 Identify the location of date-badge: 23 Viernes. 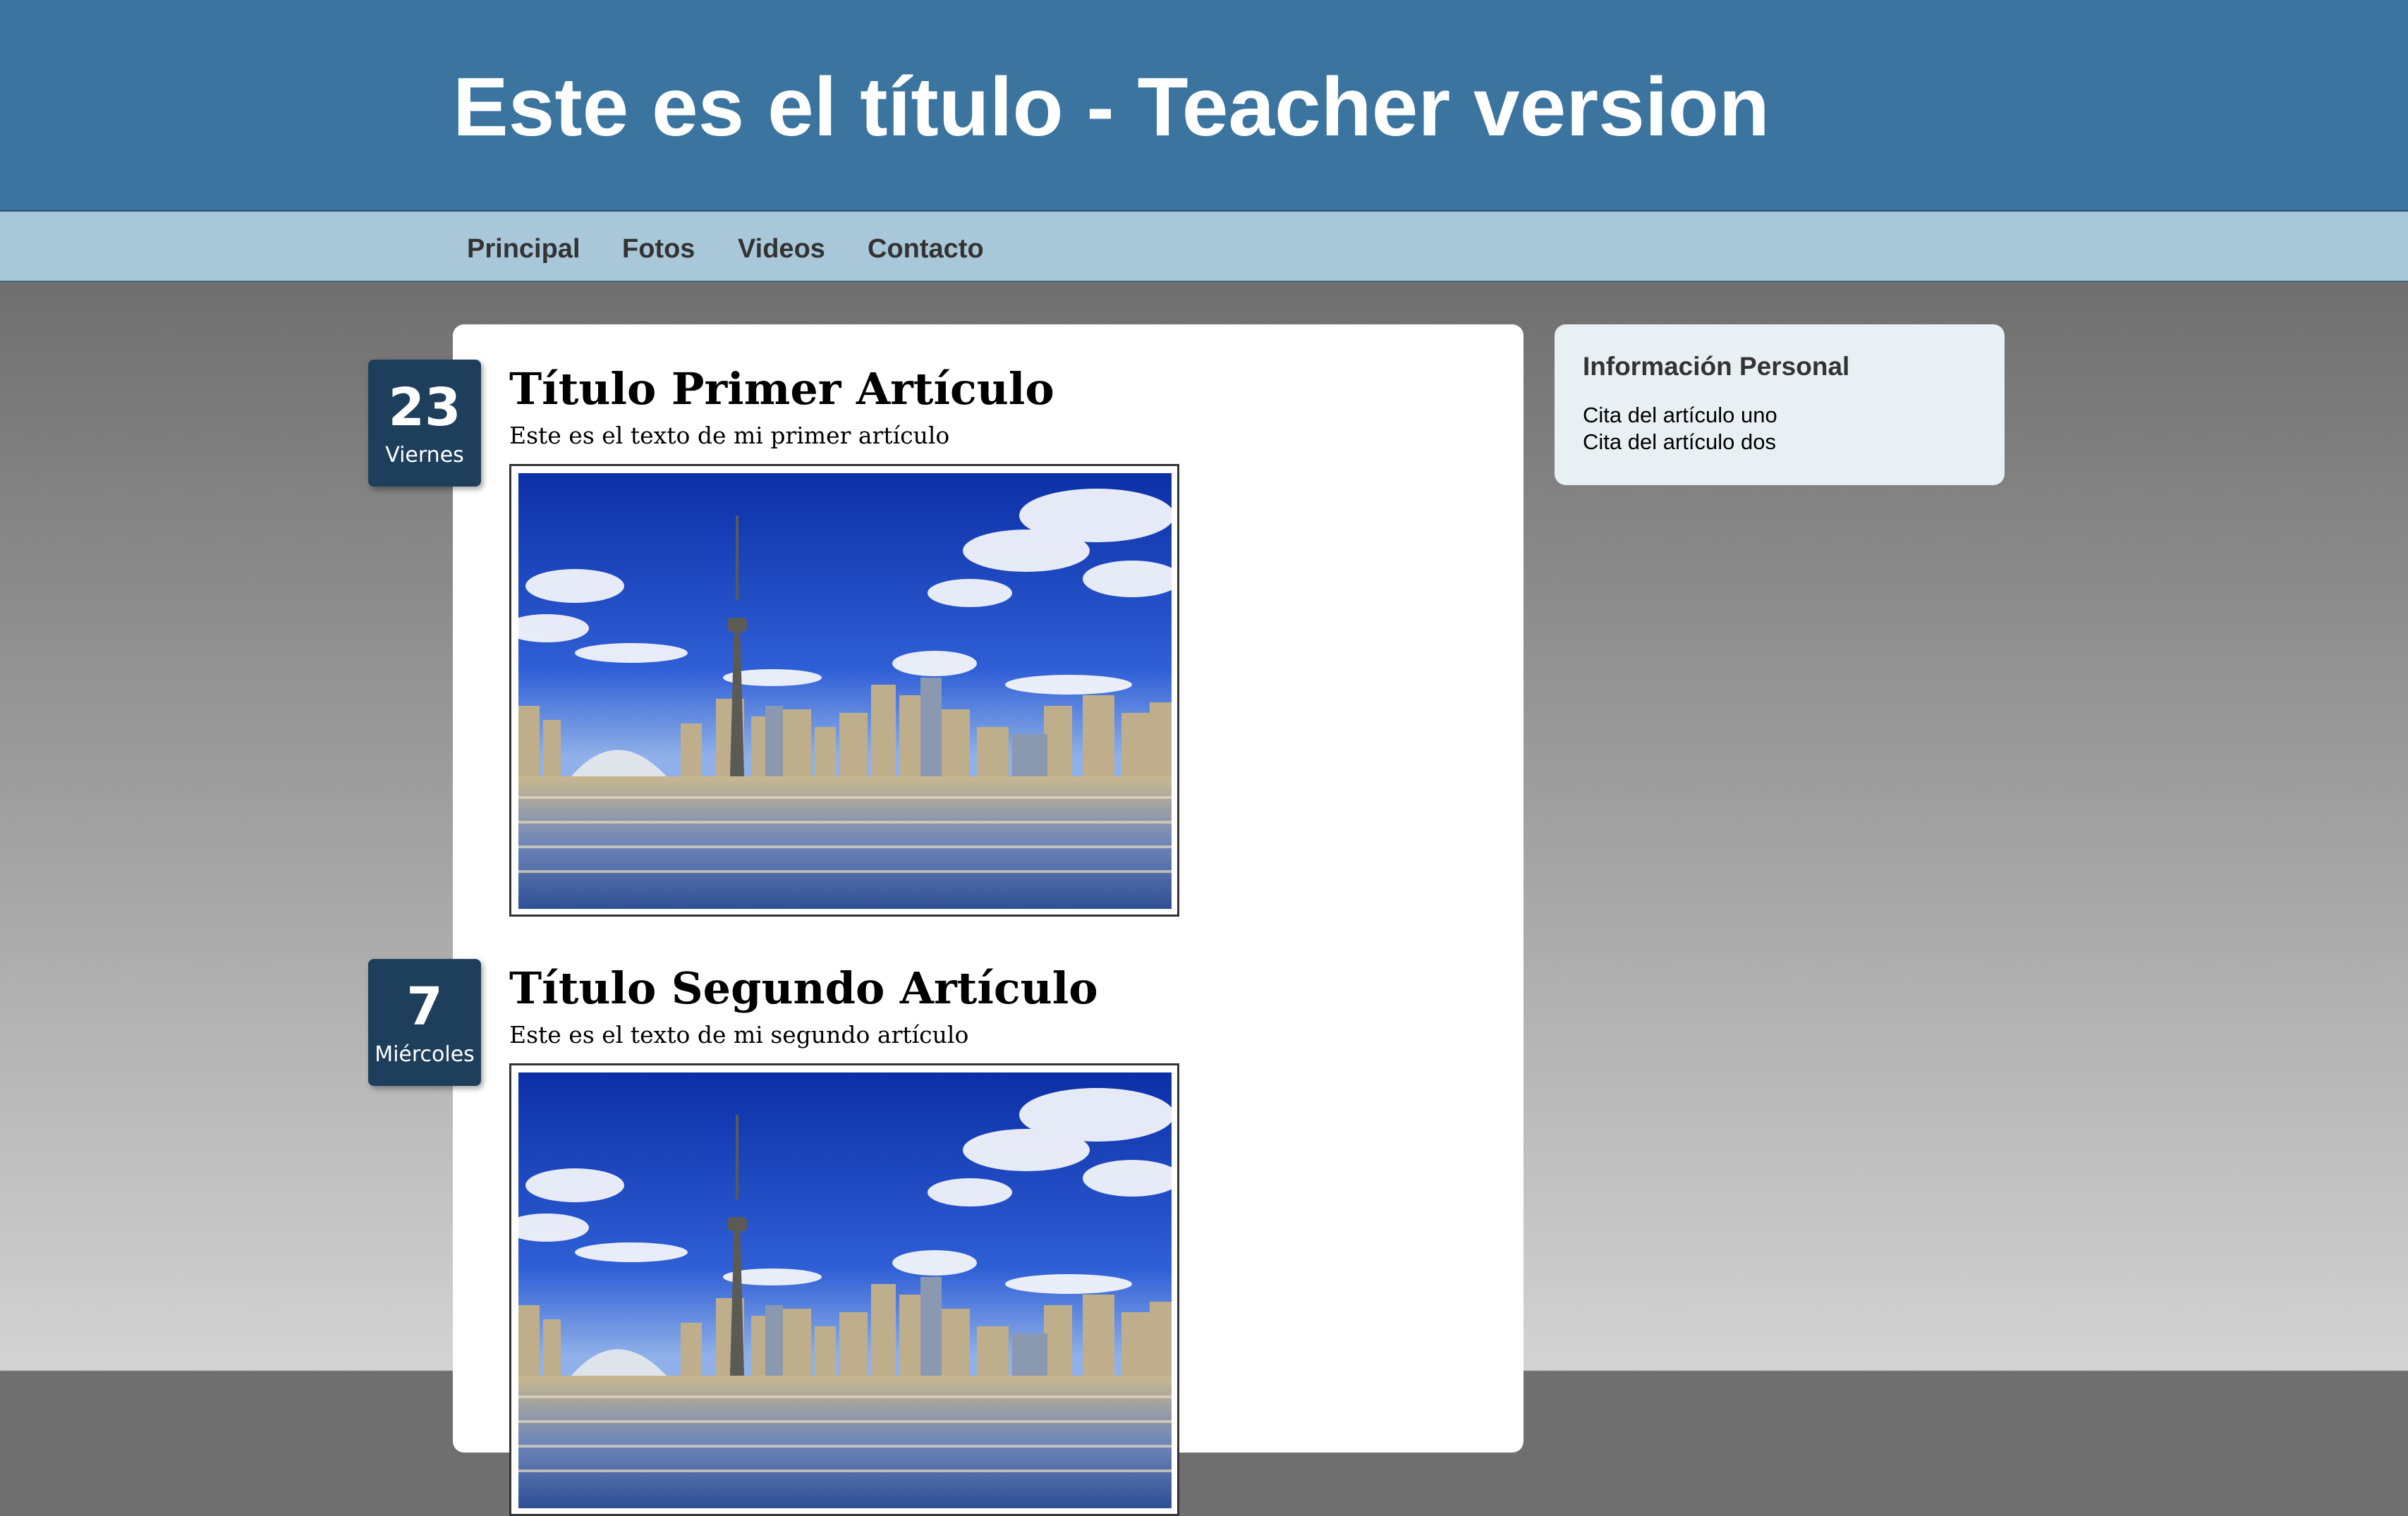
(424, 424).